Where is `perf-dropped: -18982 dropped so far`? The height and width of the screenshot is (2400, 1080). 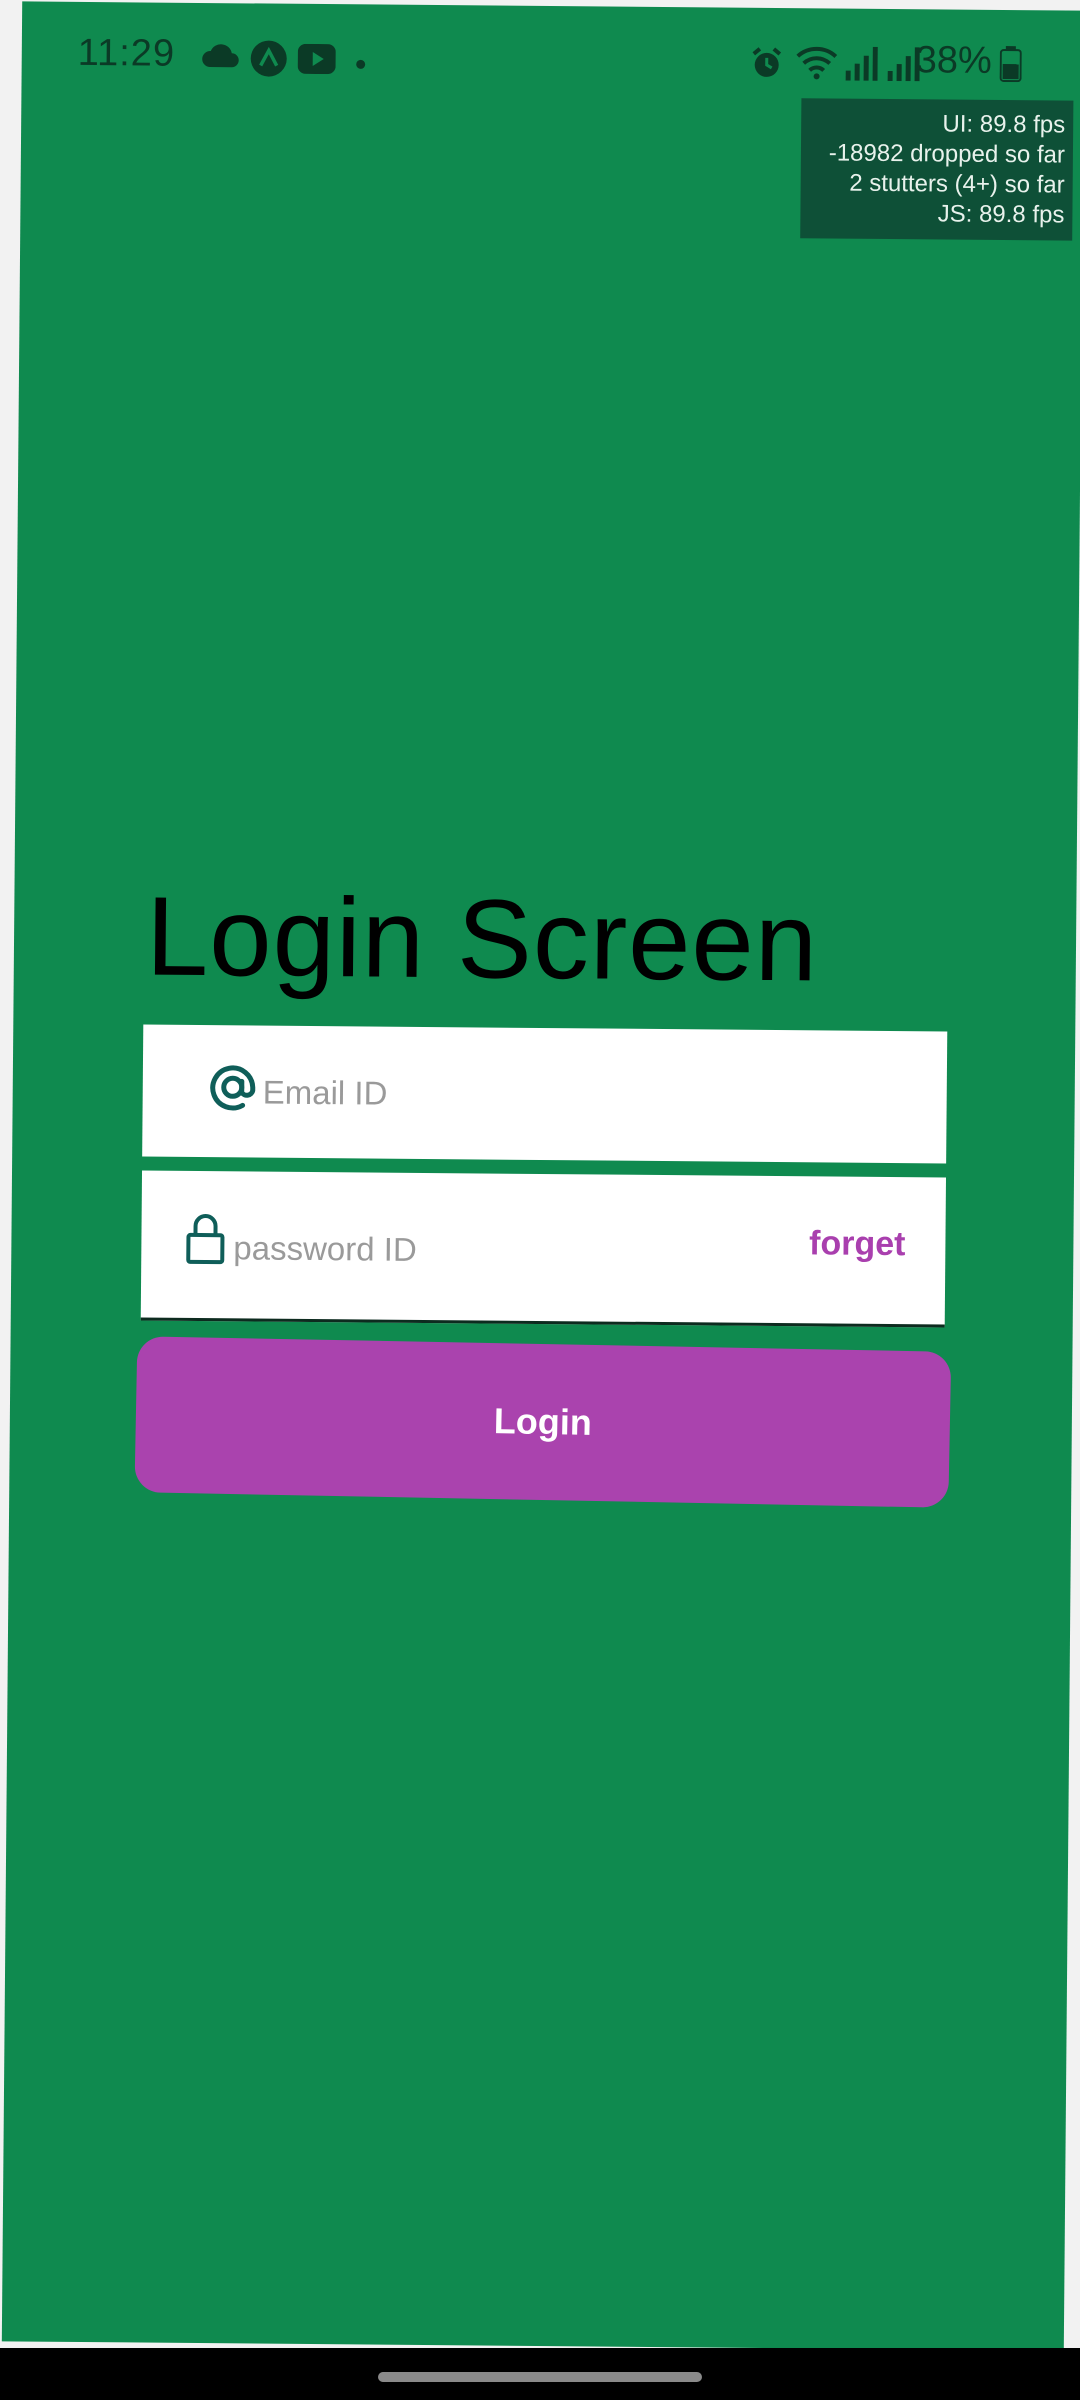 perf-dropped: -18982 dropped so far is located at coordinates (947, 154).